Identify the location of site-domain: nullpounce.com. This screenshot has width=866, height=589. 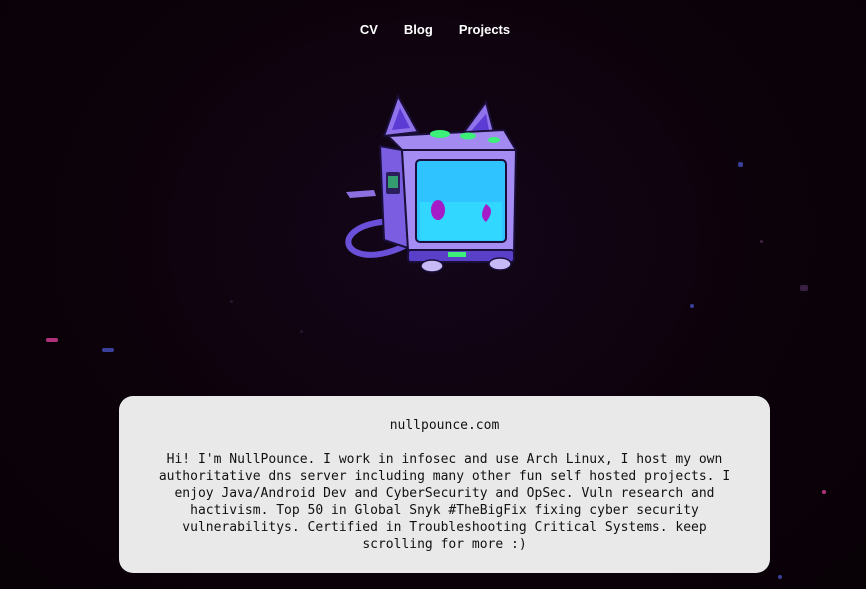
(444, 425).